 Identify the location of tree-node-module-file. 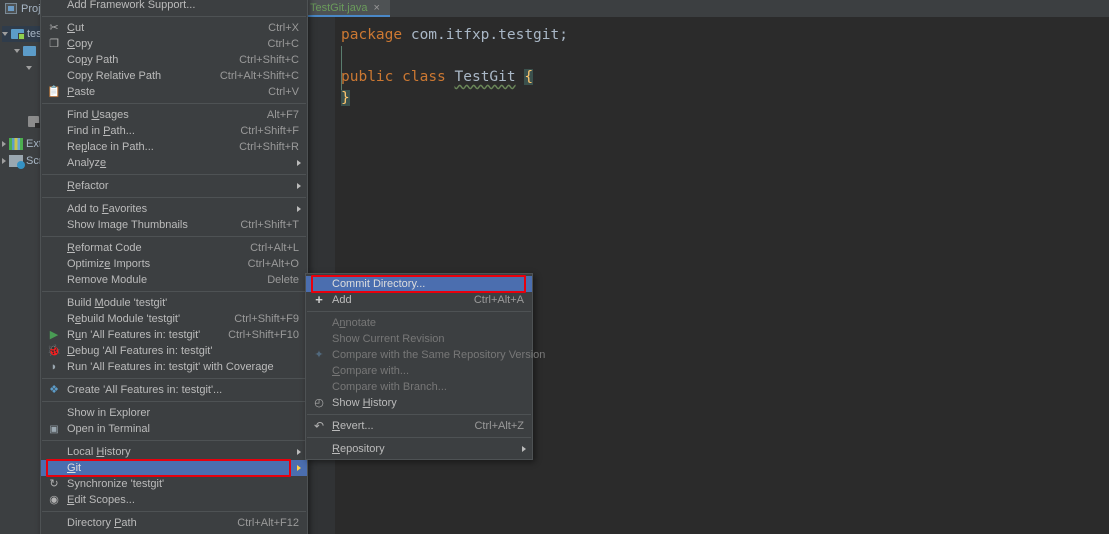
(34, 121).